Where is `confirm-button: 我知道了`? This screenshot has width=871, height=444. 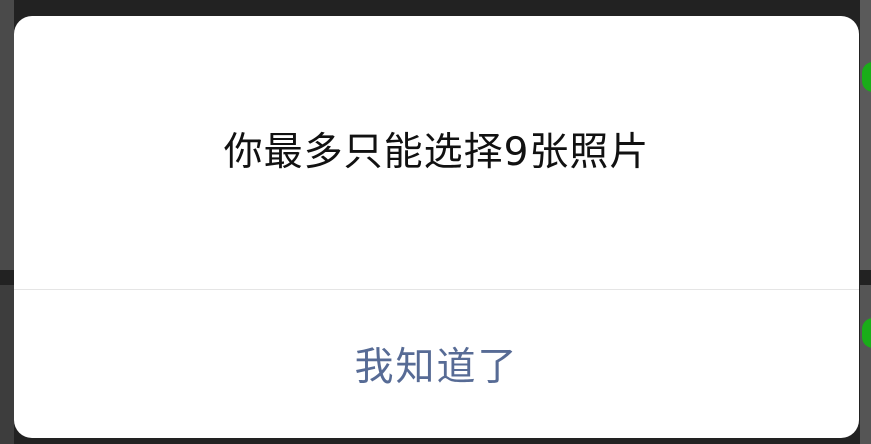
confirm-button: 我知道了 is located at coordinates (436, 364).